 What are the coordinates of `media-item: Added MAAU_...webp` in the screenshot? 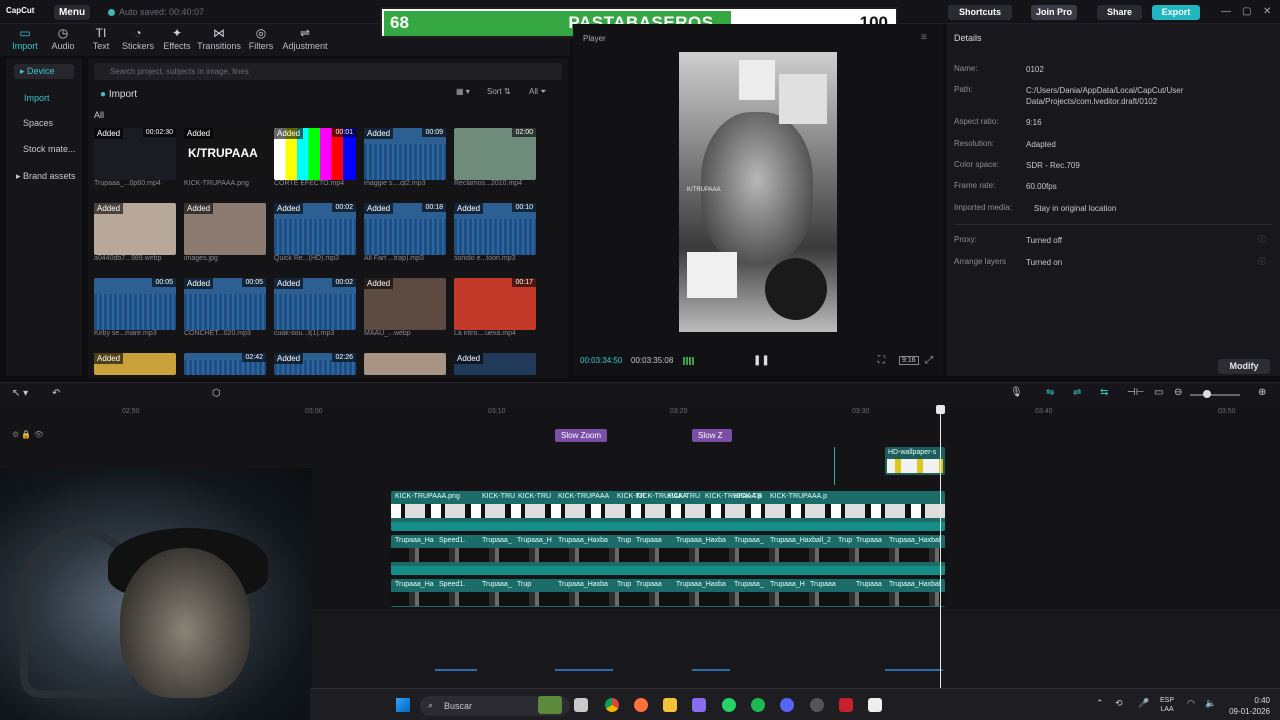 It's located at (405, 307).